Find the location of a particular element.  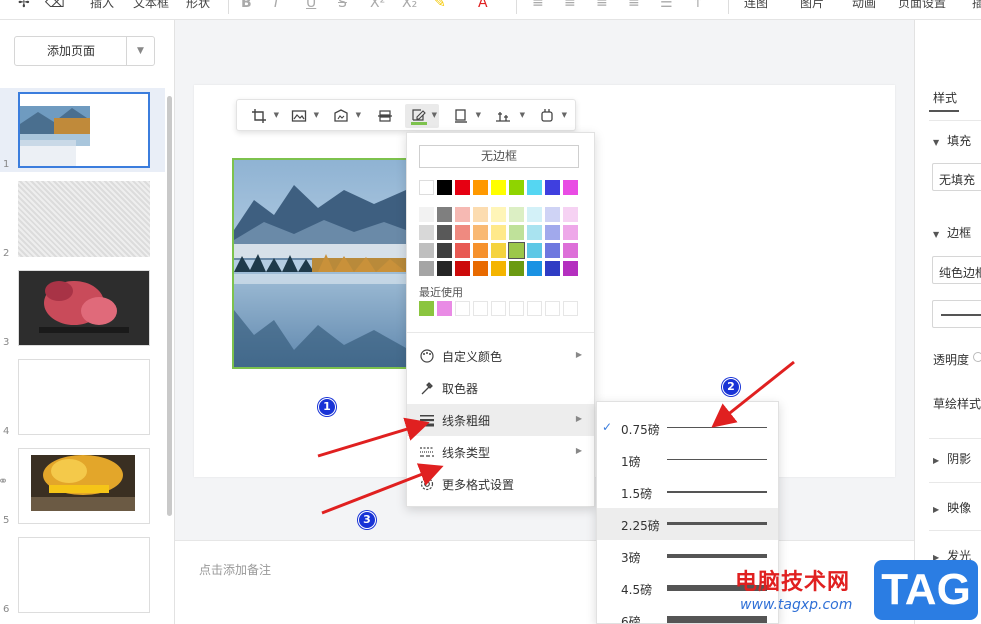

animation-menu: 动画 is located at coordinates (864, 5).